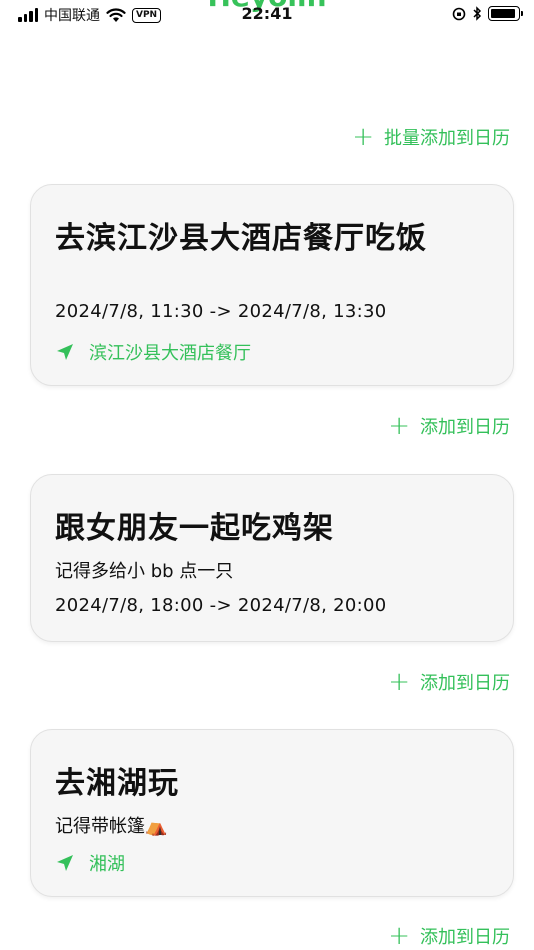 The height and width of the screenshot is (950, 534). I want to click on event-title: 去湘湖玩, so click(117, 783).